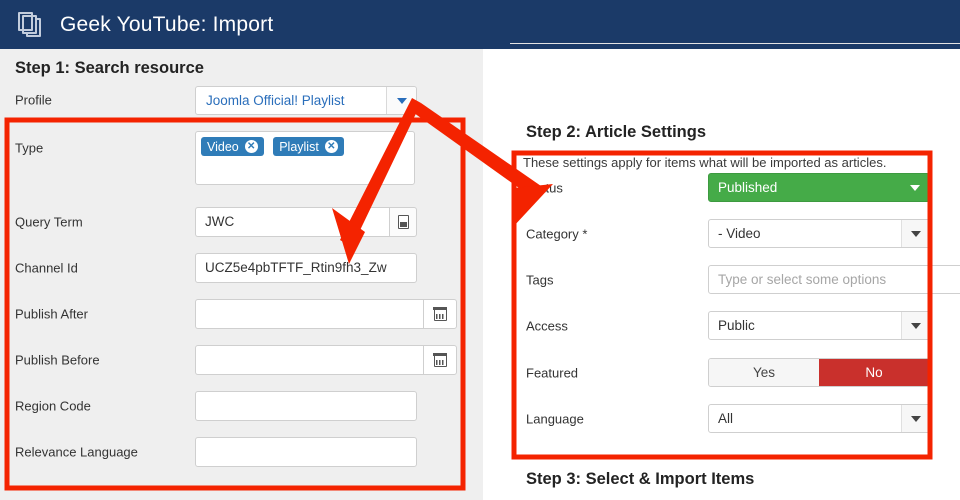 The width and height of the screenshot is (960, 500). I want to click on access-select-value: Public, so click(736, 325).